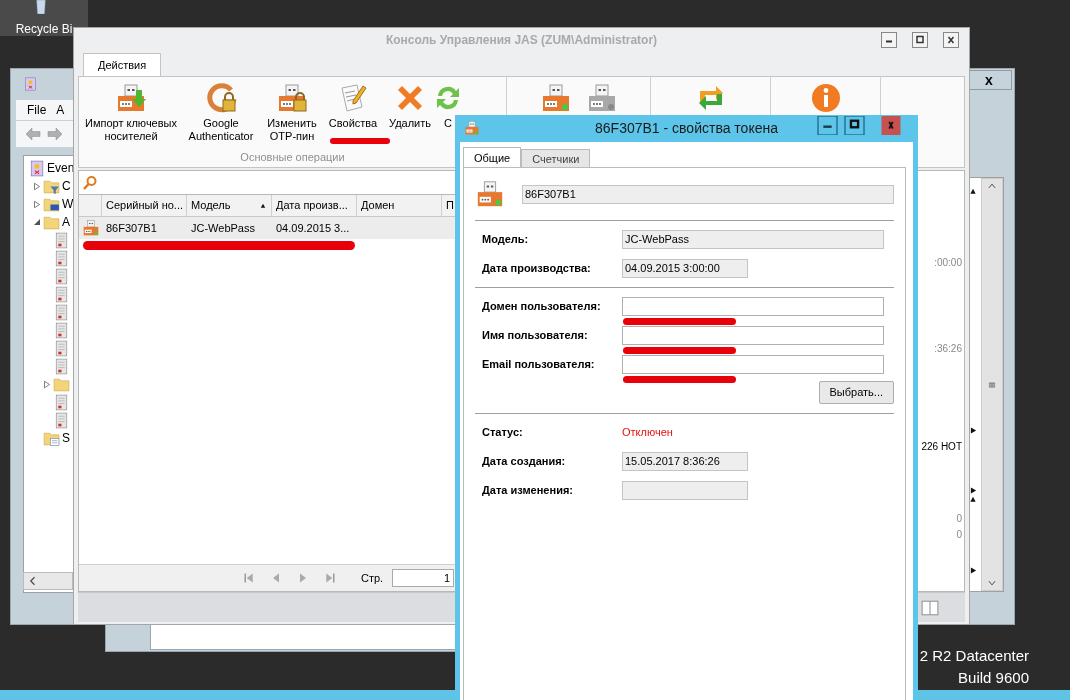 The image size is (1070, 700). Describe the element at coordinates (292, 98) in the screenshot. I see `token-lock-icon` at that location.